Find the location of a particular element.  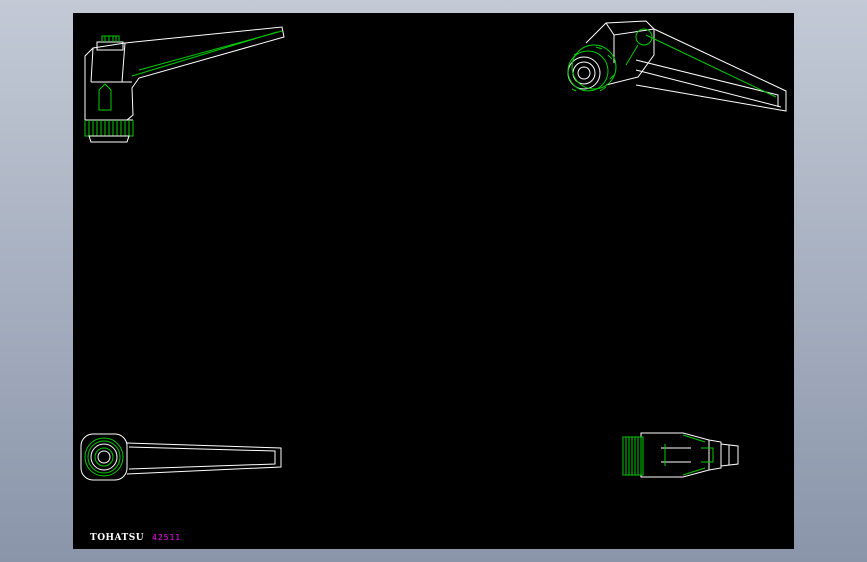

part-number: 42511 is located at coordinates (167, 537).